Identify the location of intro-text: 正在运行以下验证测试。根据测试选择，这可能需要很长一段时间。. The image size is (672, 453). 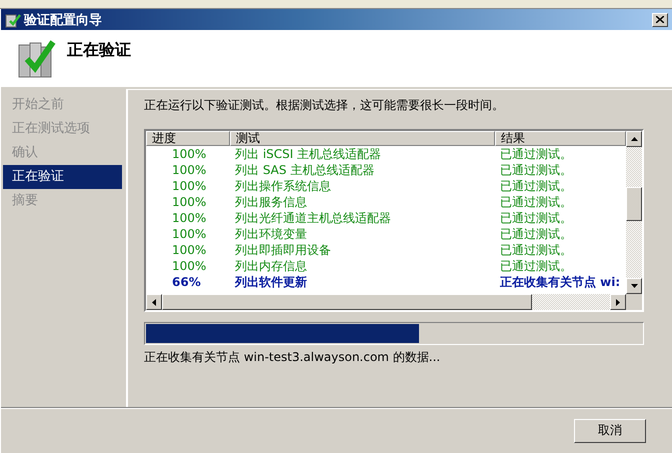
(324, 105).